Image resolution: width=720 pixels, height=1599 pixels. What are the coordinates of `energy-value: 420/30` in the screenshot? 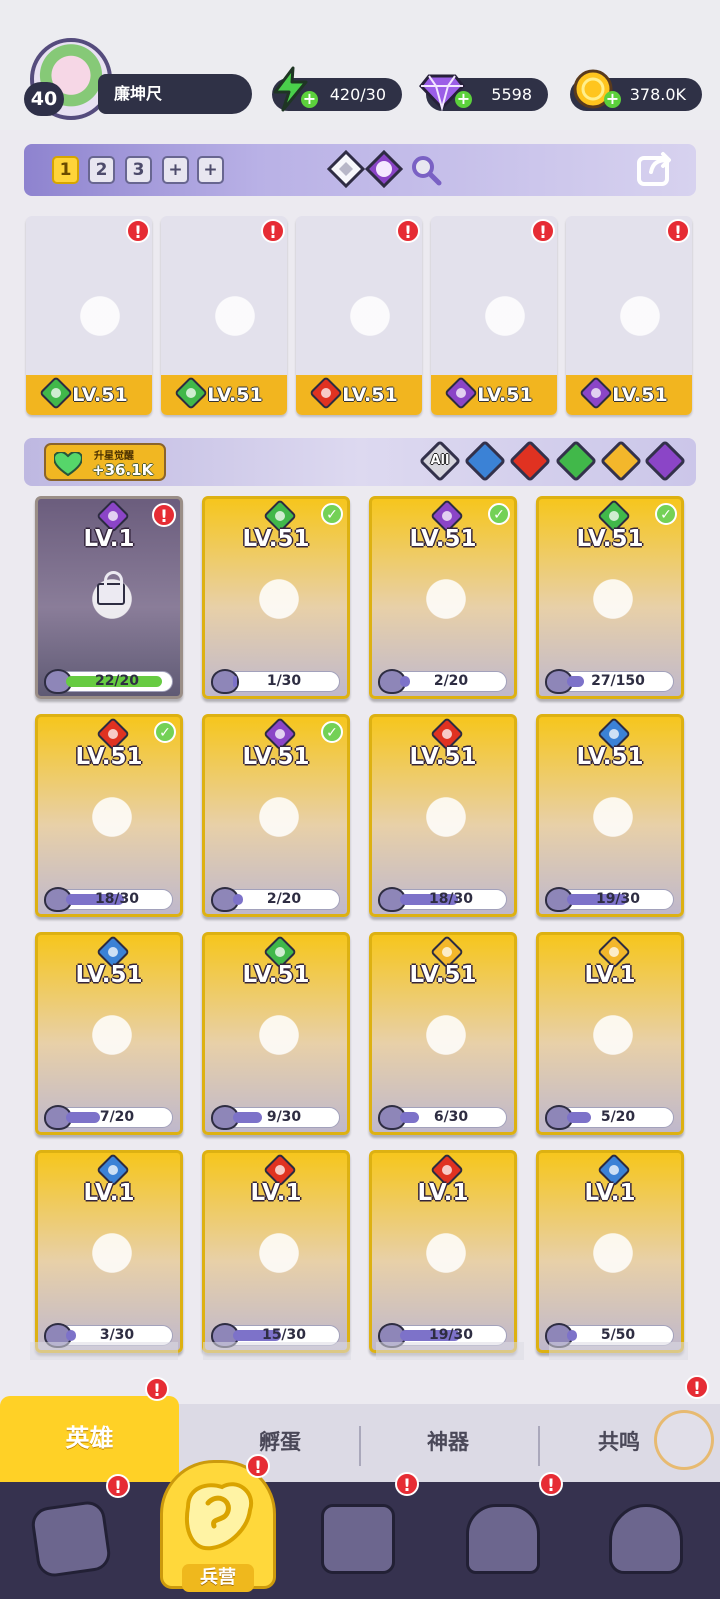 It's located at (357, 94).